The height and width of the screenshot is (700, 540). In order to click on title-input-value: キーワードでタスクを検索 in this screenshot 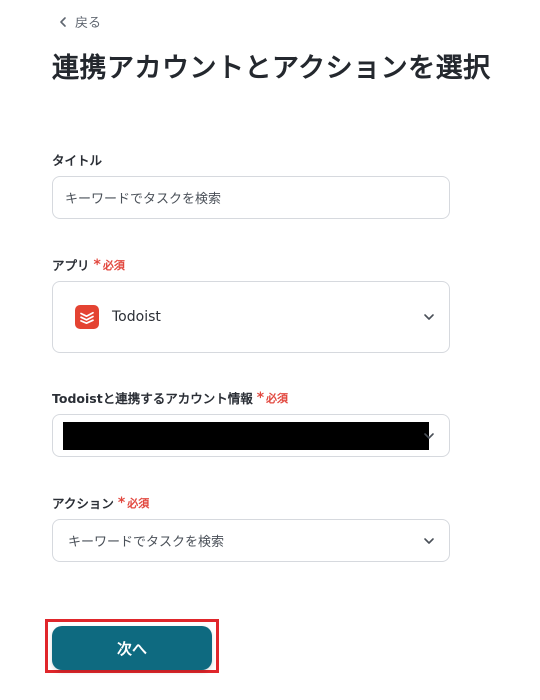, I will do `click(143, 199)`.